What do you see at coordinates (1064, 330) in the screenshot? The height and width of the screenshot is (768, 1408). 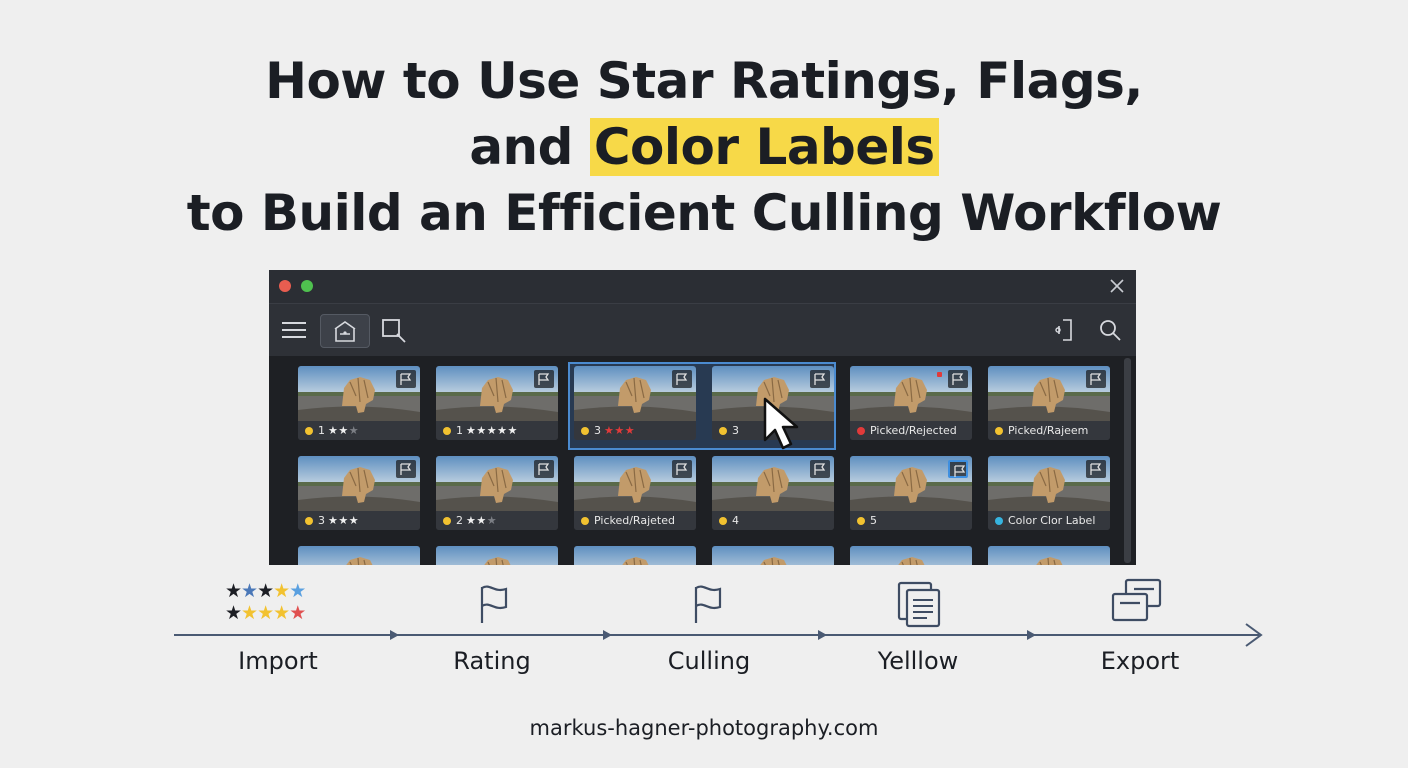 I see `panel-toggle-icon` at bounding box center [1064, 330].